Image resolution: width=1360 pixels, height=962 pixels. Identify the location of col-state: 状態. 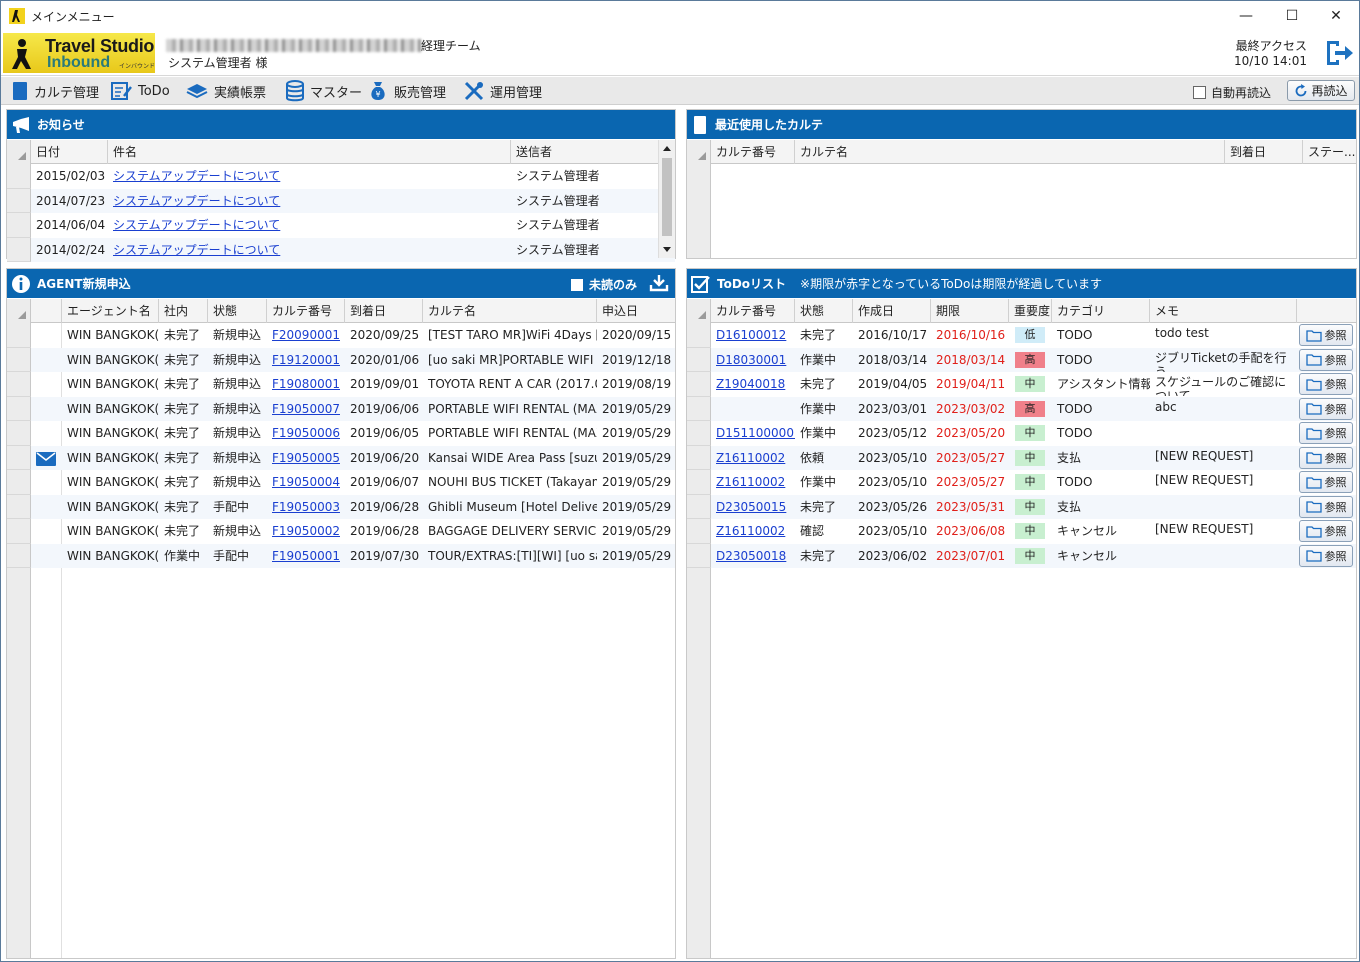
(237, 311).